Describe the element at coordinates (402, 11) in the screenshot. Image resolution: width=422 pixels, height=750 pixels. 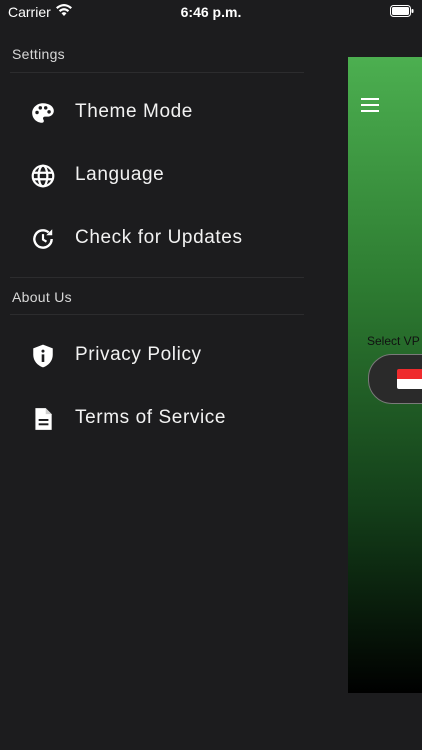
I see `battery-icon` at that location.